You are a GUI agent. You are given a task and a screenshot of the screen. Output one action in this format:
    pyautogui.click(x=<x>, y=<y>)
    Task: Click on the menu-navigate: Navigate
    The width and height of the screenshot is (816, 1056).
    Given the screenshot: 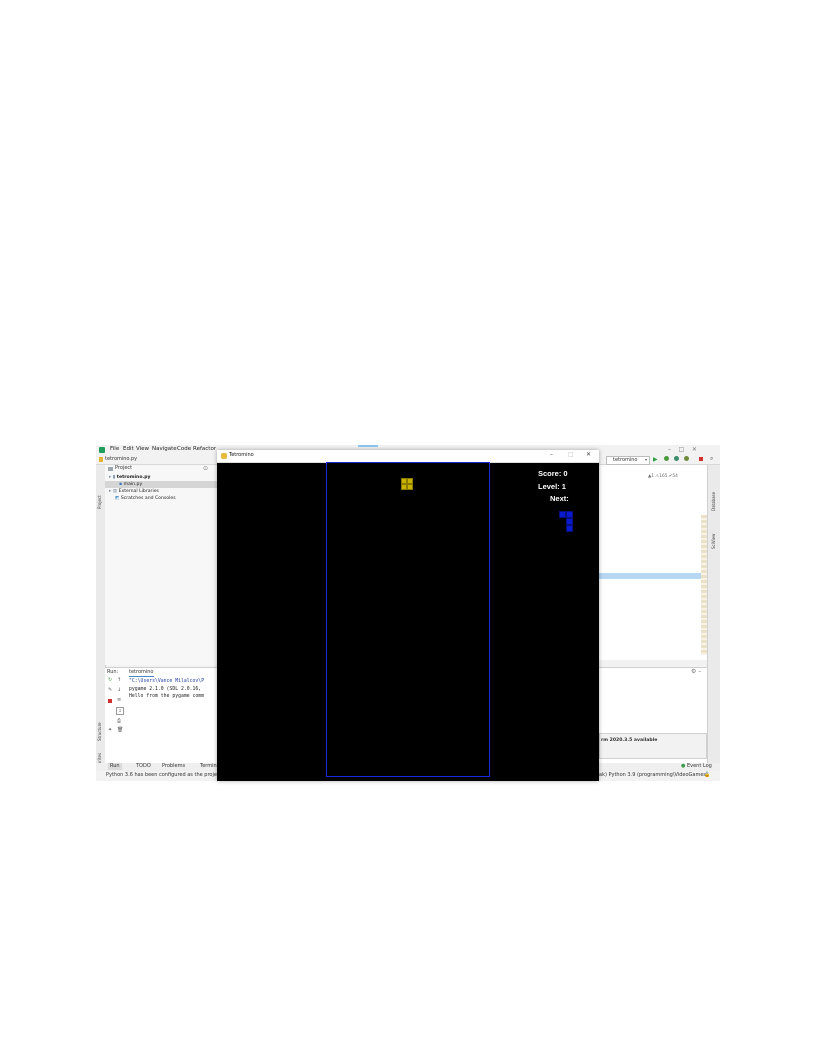 What is the action you would take?
    pyautogui.click(x=164, y=449)
    